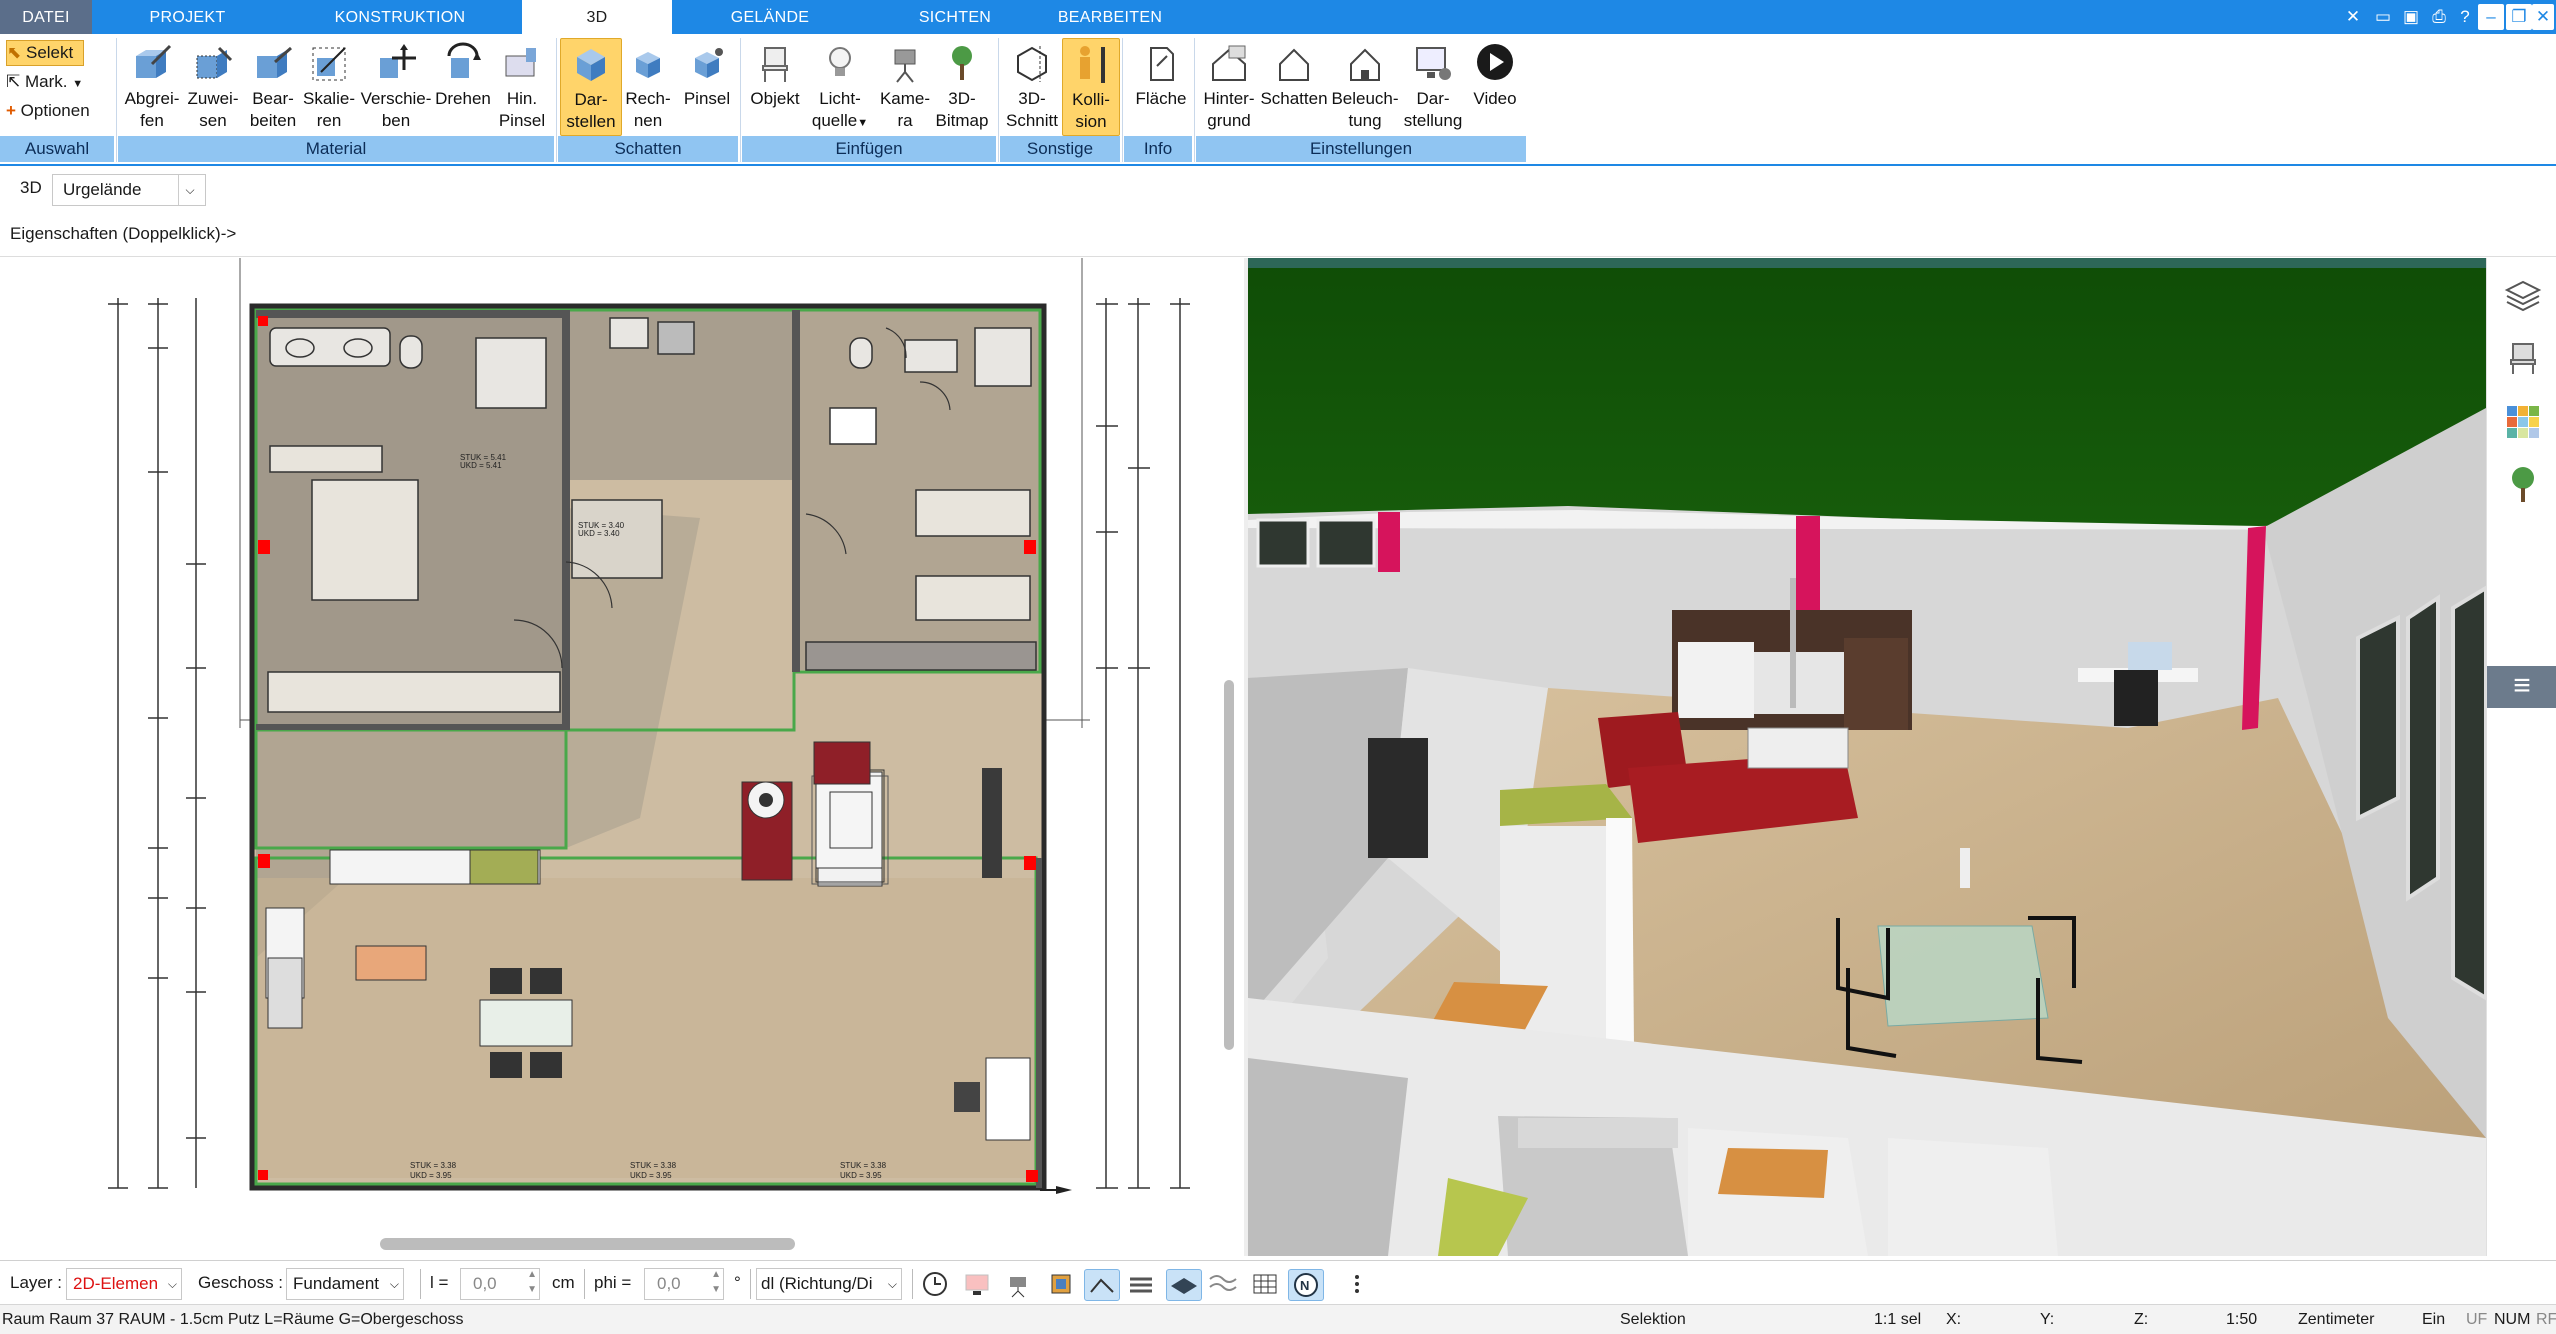 The width and height of the screenshot is (2556, 1334). What do you see at coordinates (125, 235) in the screenshot?
I see `properties-hint: Eigenschaften (Doppelklick)->` at bounding box center [125, 235].